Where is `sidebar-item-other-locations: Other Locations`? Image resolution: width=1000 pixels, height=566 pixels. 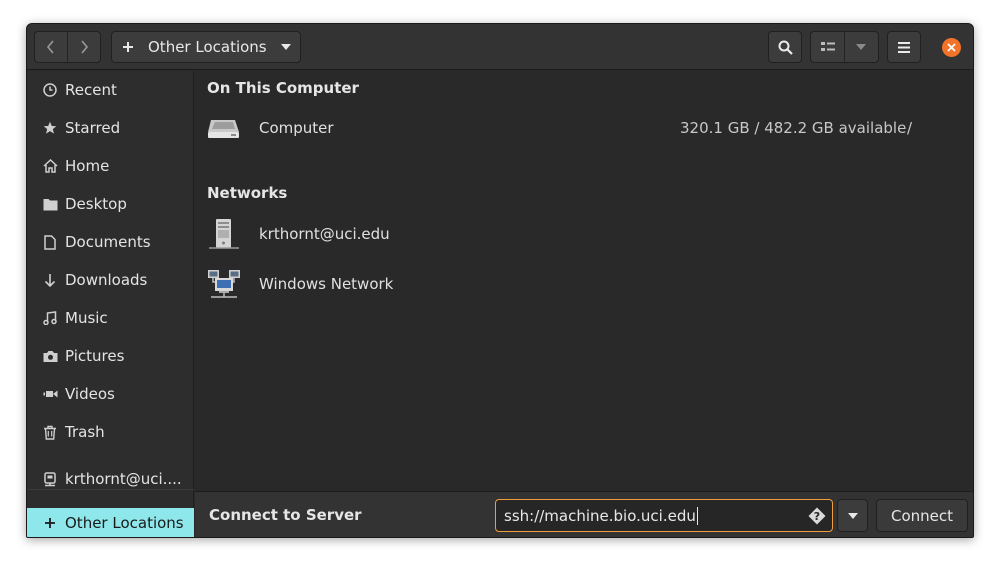 sidebar-item-other-locations: Other Locations is located at coordinates (110, 522).